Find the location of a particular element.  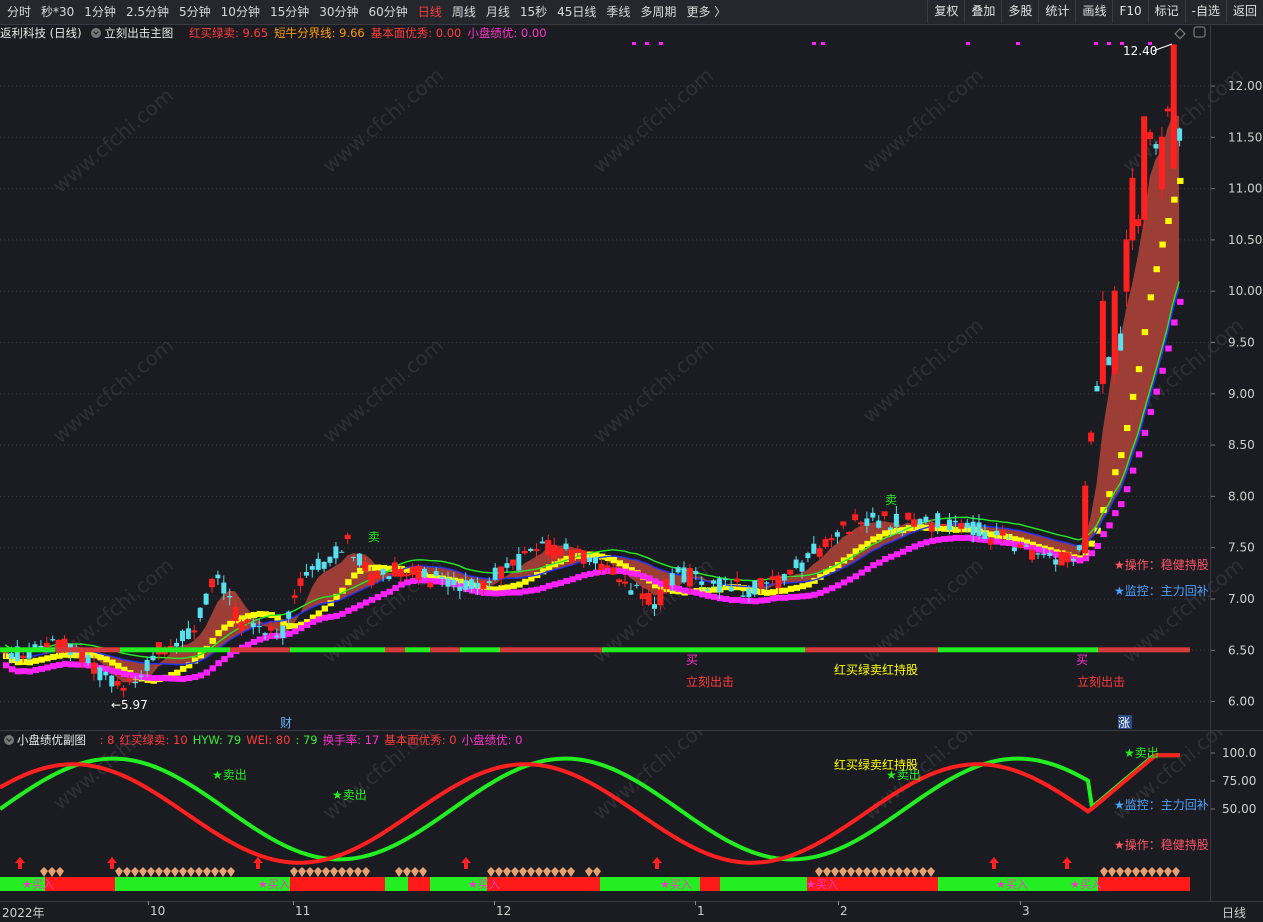

toolbar-button: 叠加 is located at coordinates (982, 11).